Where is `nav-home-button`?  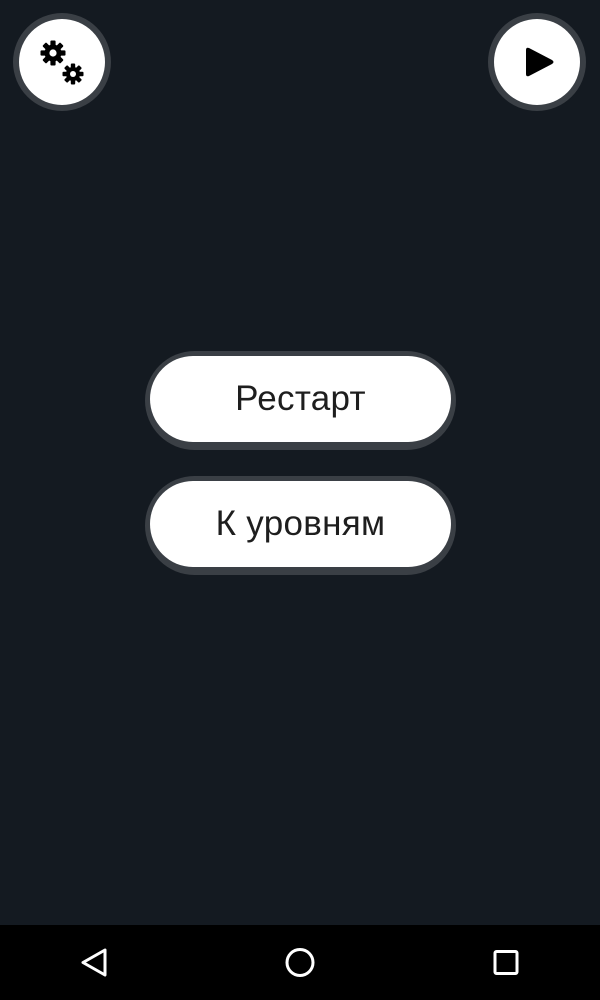 nav-home-button is located at coordinates (300, 962).